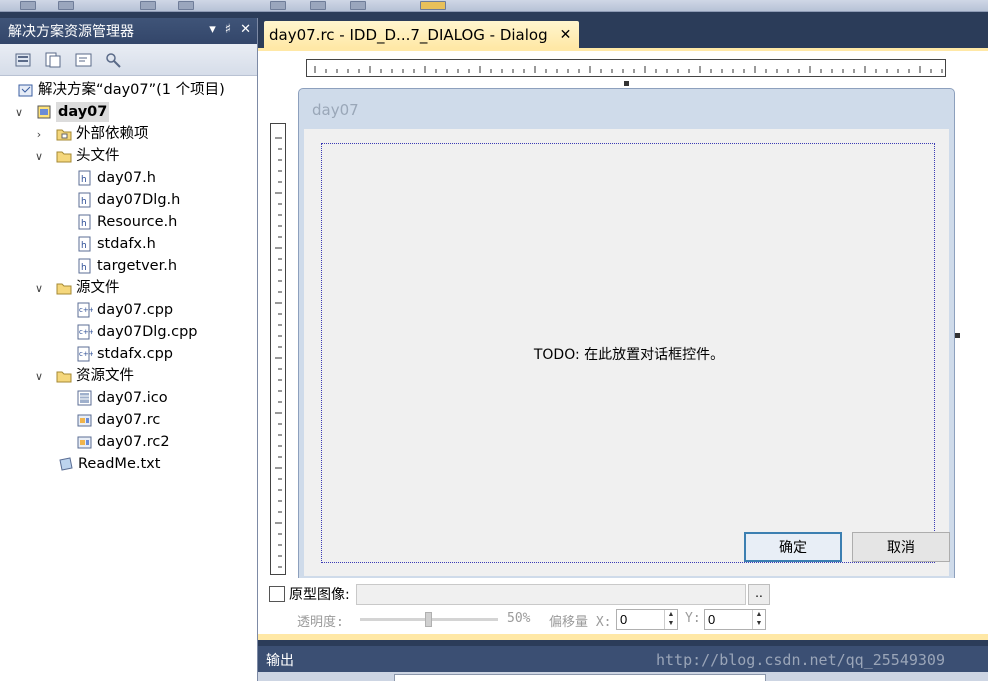 Image resolution: width=988 pixels, height=681 pixels. Describe the element at coordinates (580, 622) in the screenshot. I see `offset-x-label: 偏移量 X:` at that location.